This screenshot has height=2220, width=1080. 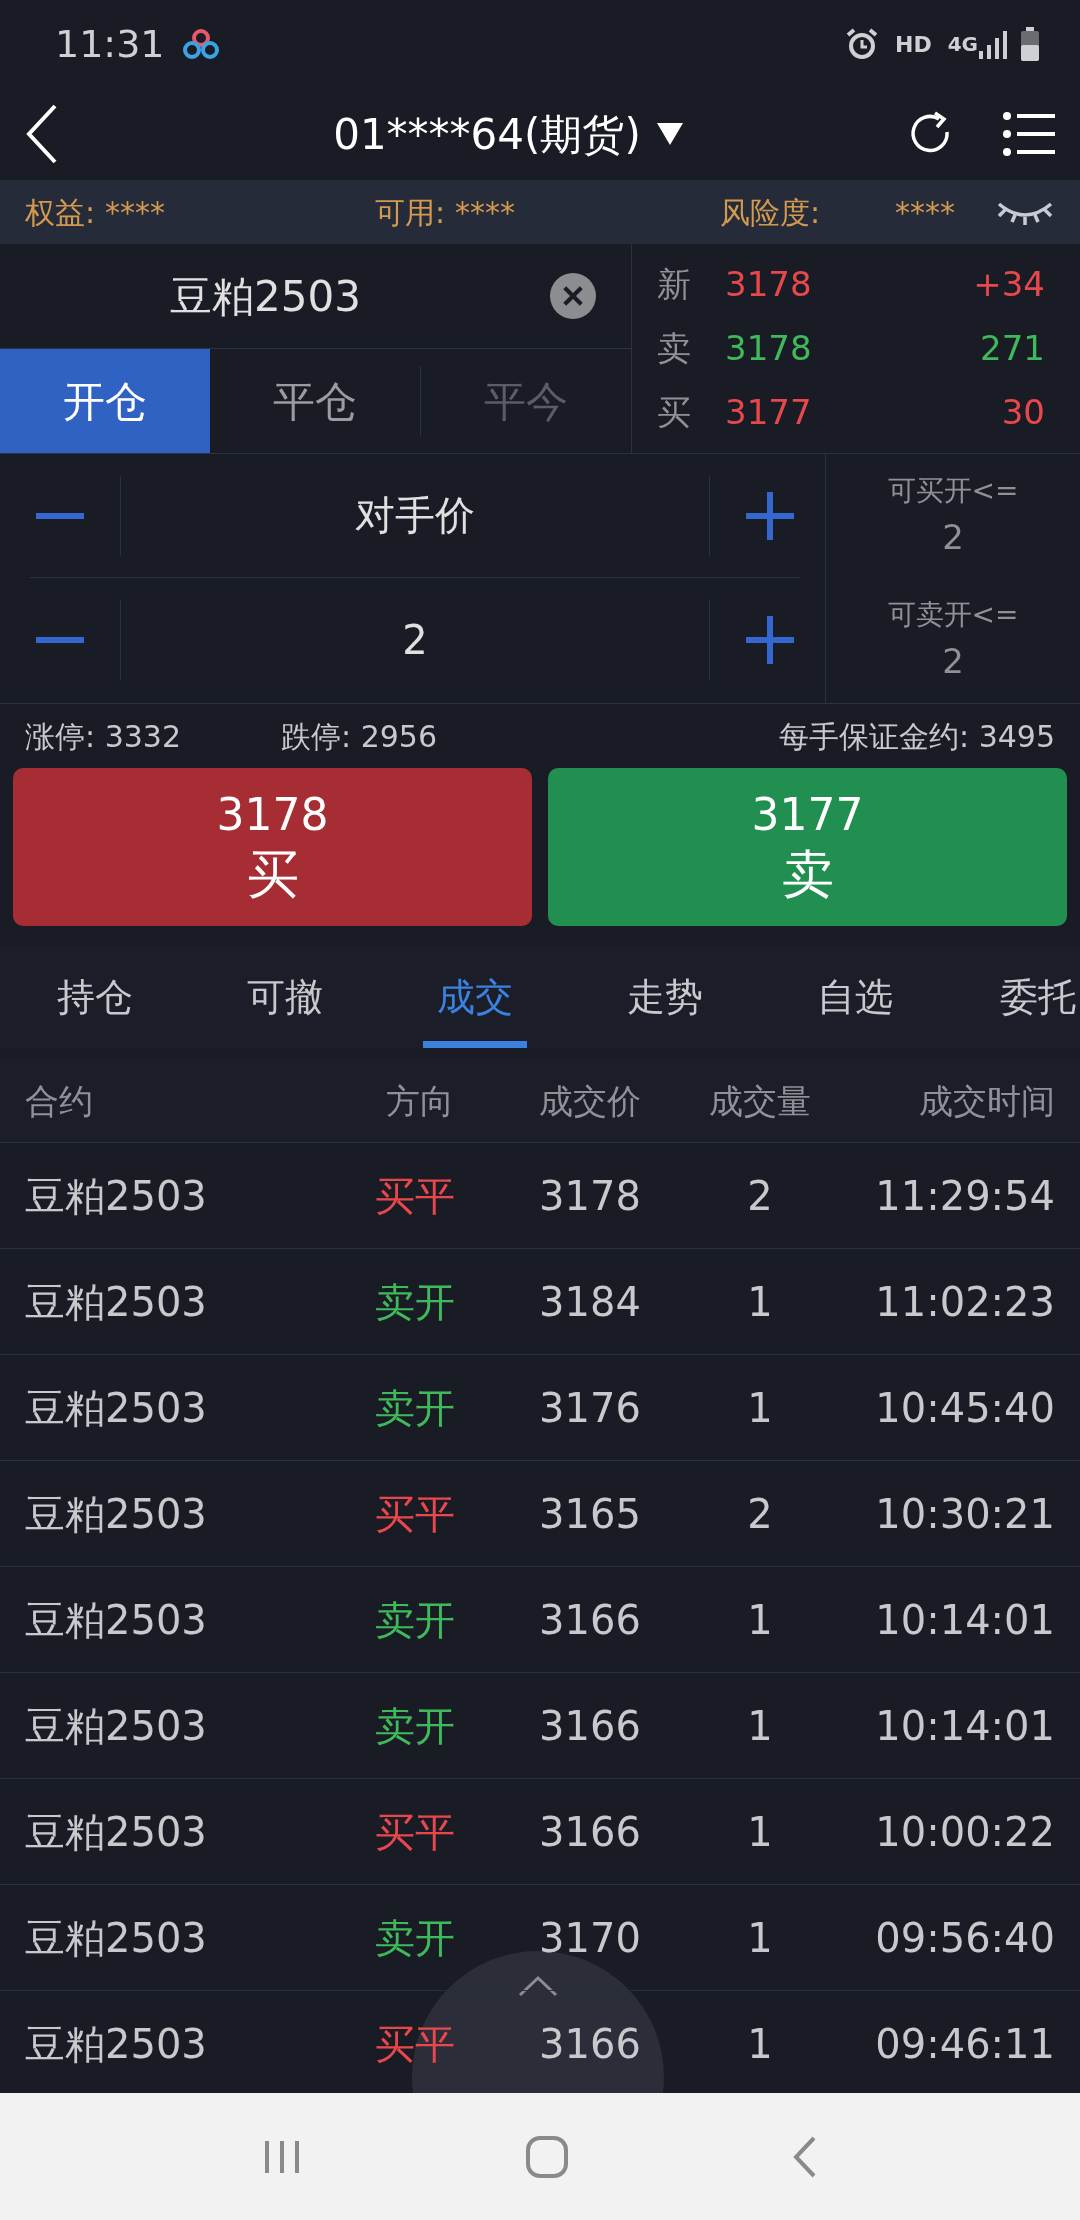 I want to click on column-header: 成交价, so click(x=590, y=1101).